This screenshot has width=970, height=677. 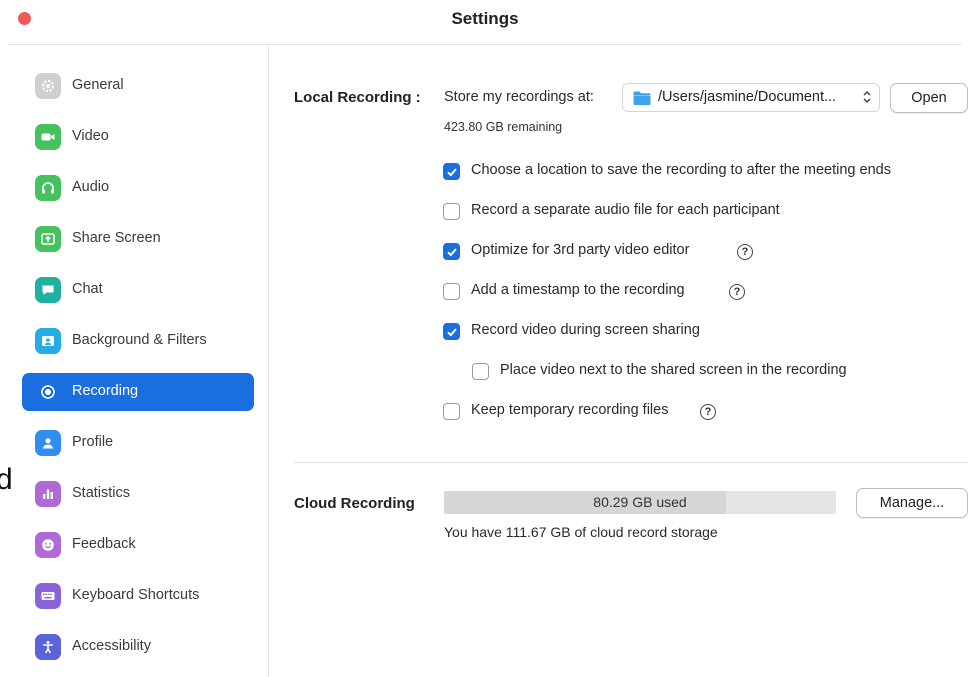 I want to click on sidebar-item-share-screen: Share Screen, so click(x=138, y=239).